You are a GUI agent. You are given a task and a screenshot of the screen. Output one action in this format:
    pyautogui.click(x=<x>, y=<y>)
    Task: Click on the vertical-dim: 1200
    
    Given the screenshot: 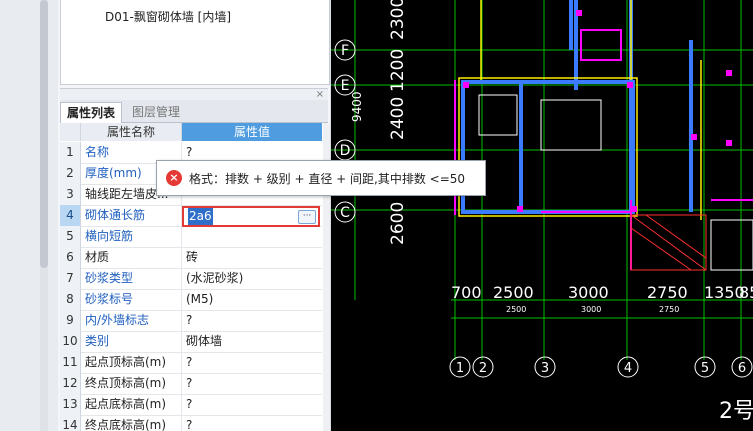 What is the action you would take?
    pyautogui.click(x=398, y=70)
    